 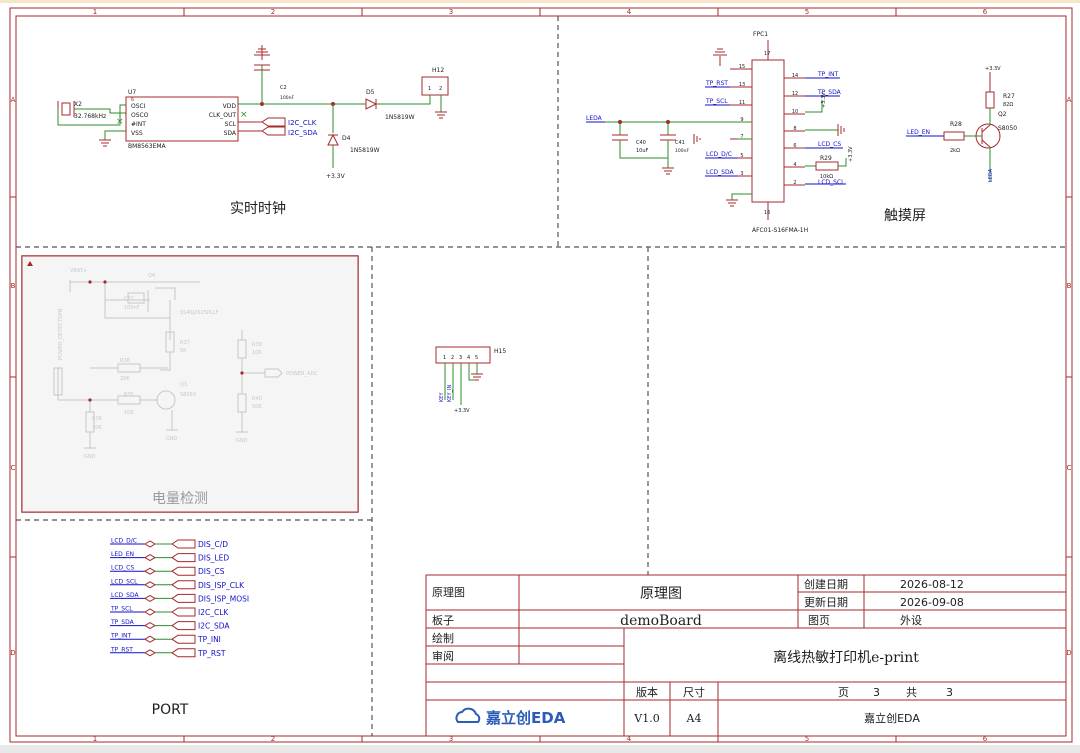 I want to click on row-label-a: A, so click(x=13, y=100).